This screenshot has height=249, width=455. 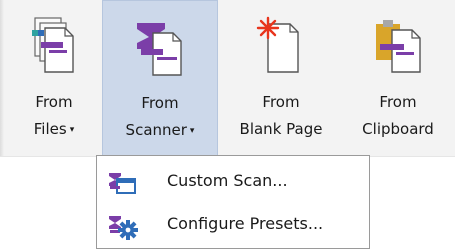 I want to click on scanner-icon, so click(x=161, y=49).